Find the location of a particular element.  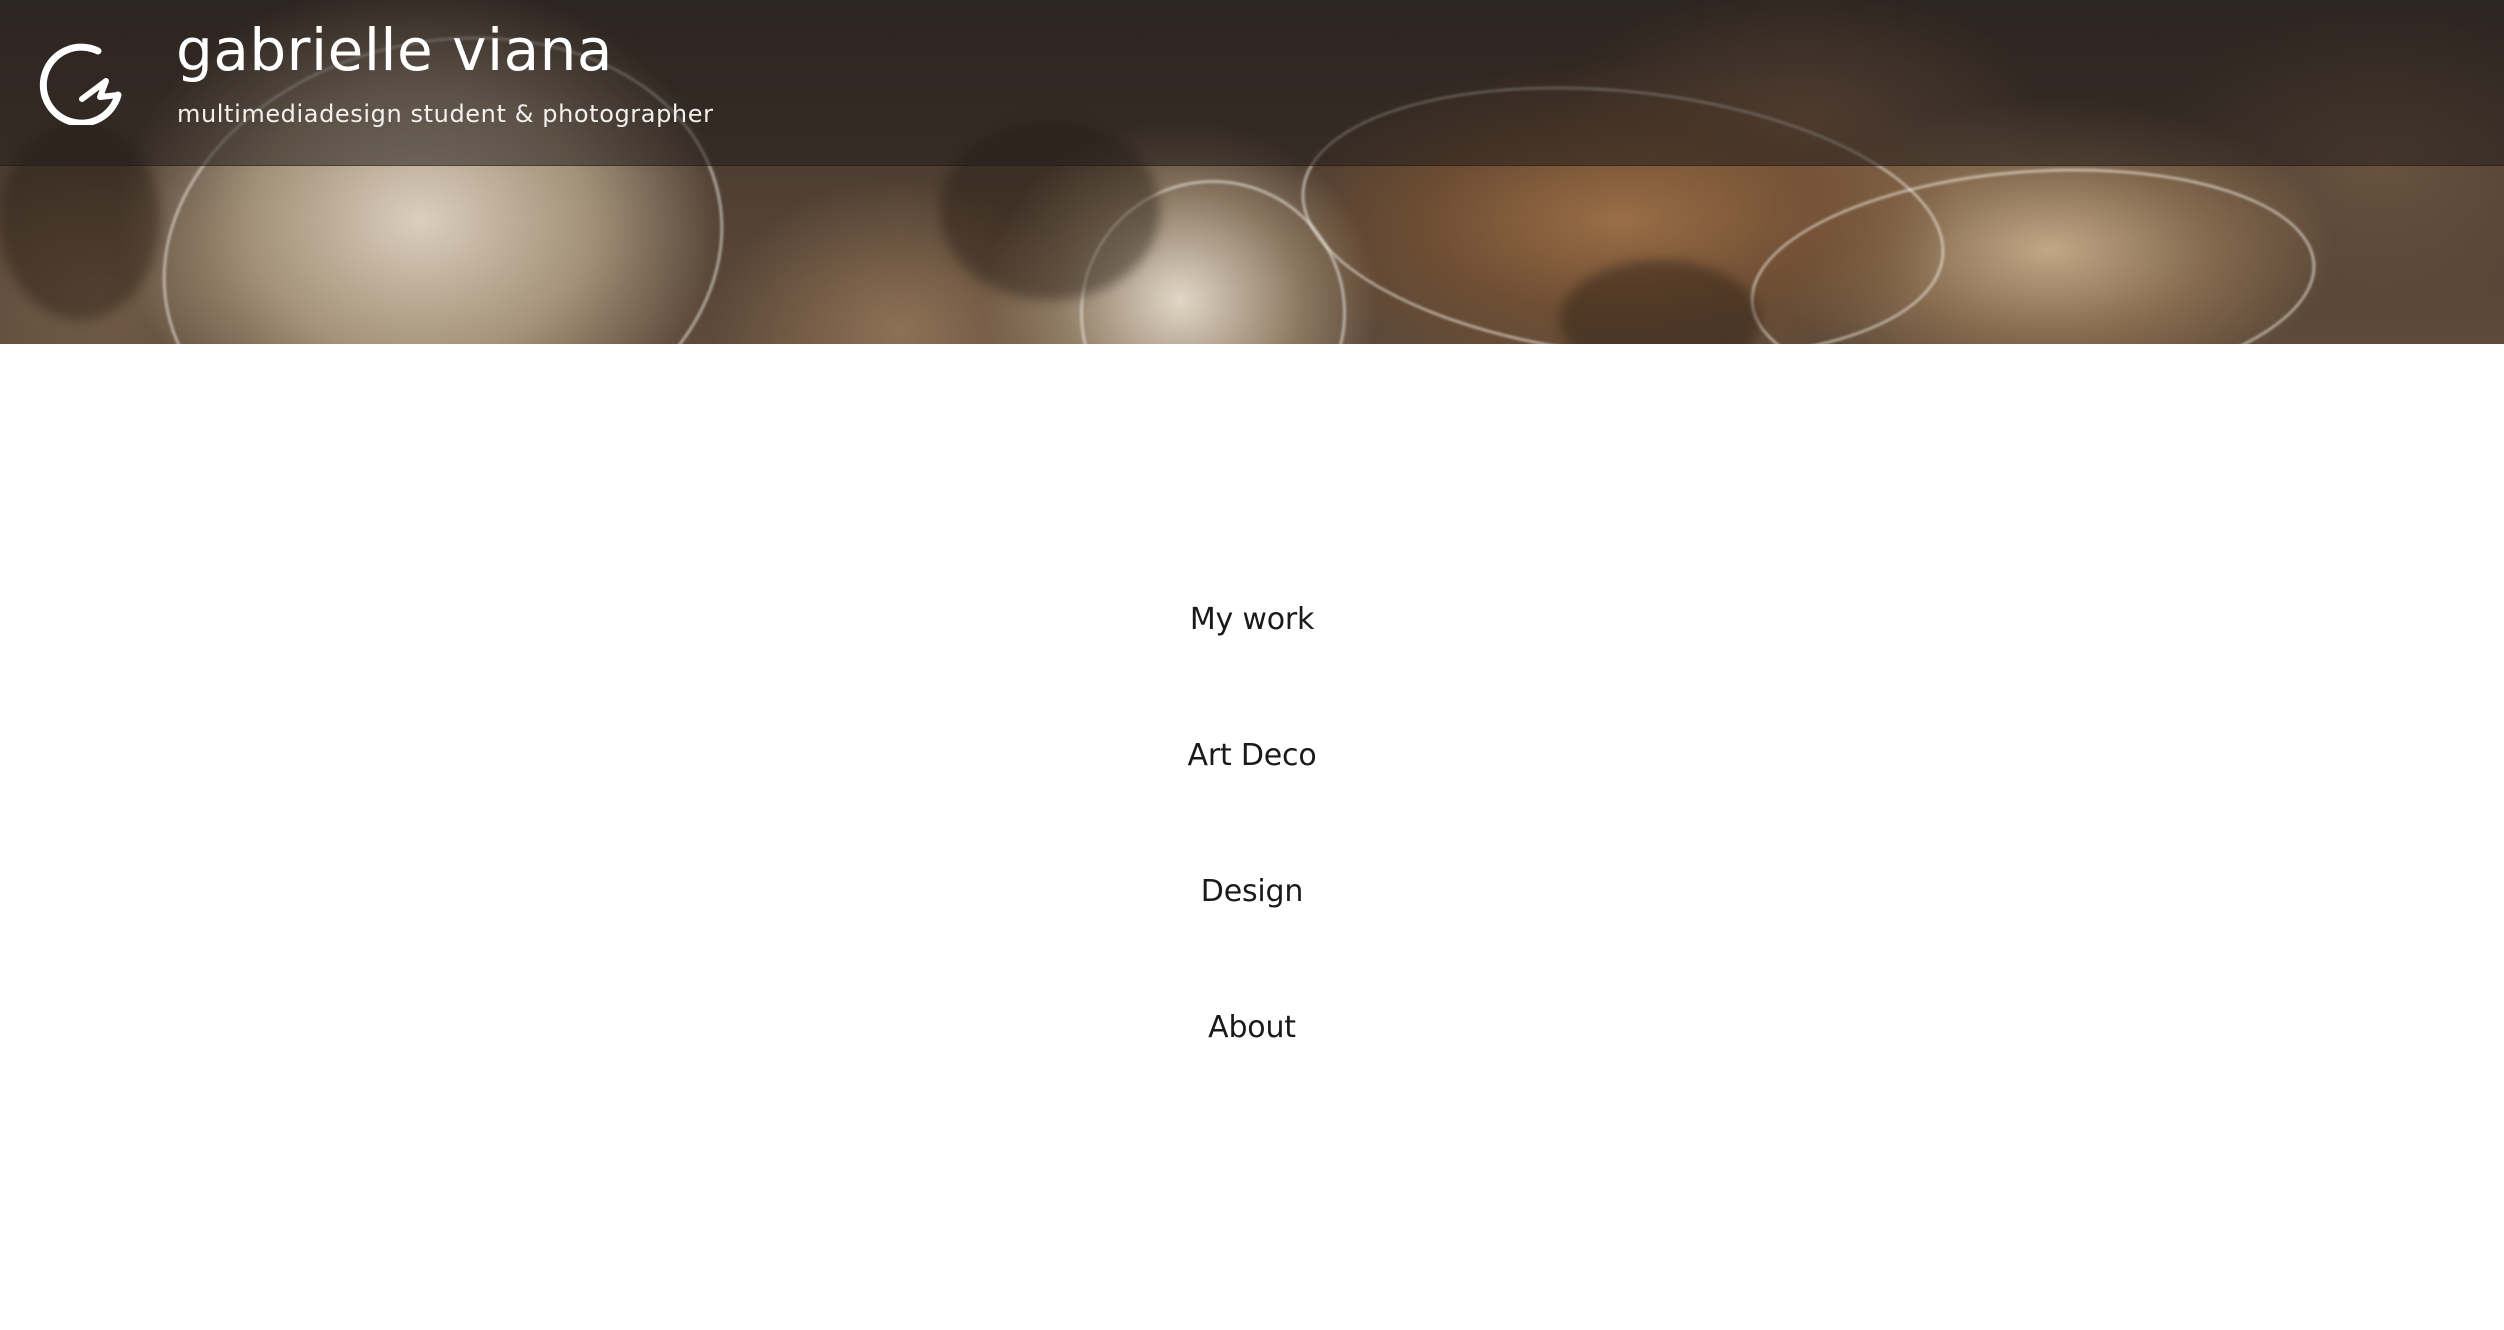

nav-item: About is located at coordinates (1252, 1041).